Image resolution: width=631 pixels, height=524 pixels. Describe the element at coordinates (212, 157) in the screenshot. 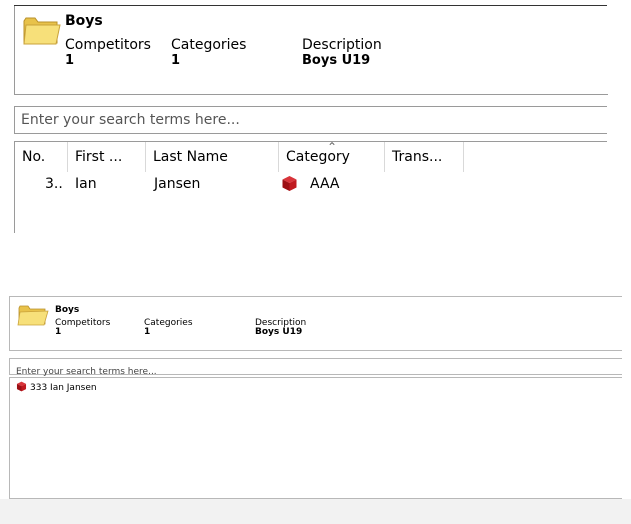

I see `column-header-last-name: Last Name` at that location.